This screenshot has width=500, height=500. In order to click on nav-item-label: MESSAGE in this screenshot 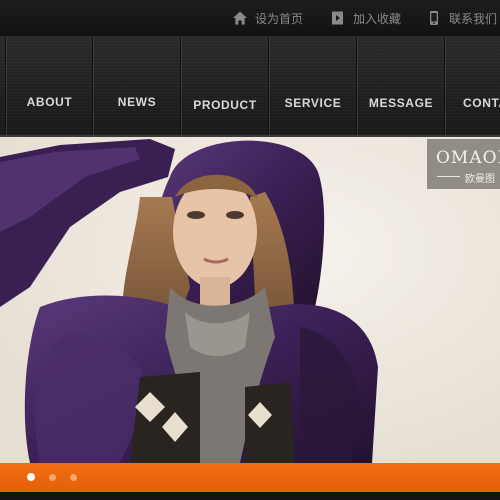, I will do `click(401, 103)`.